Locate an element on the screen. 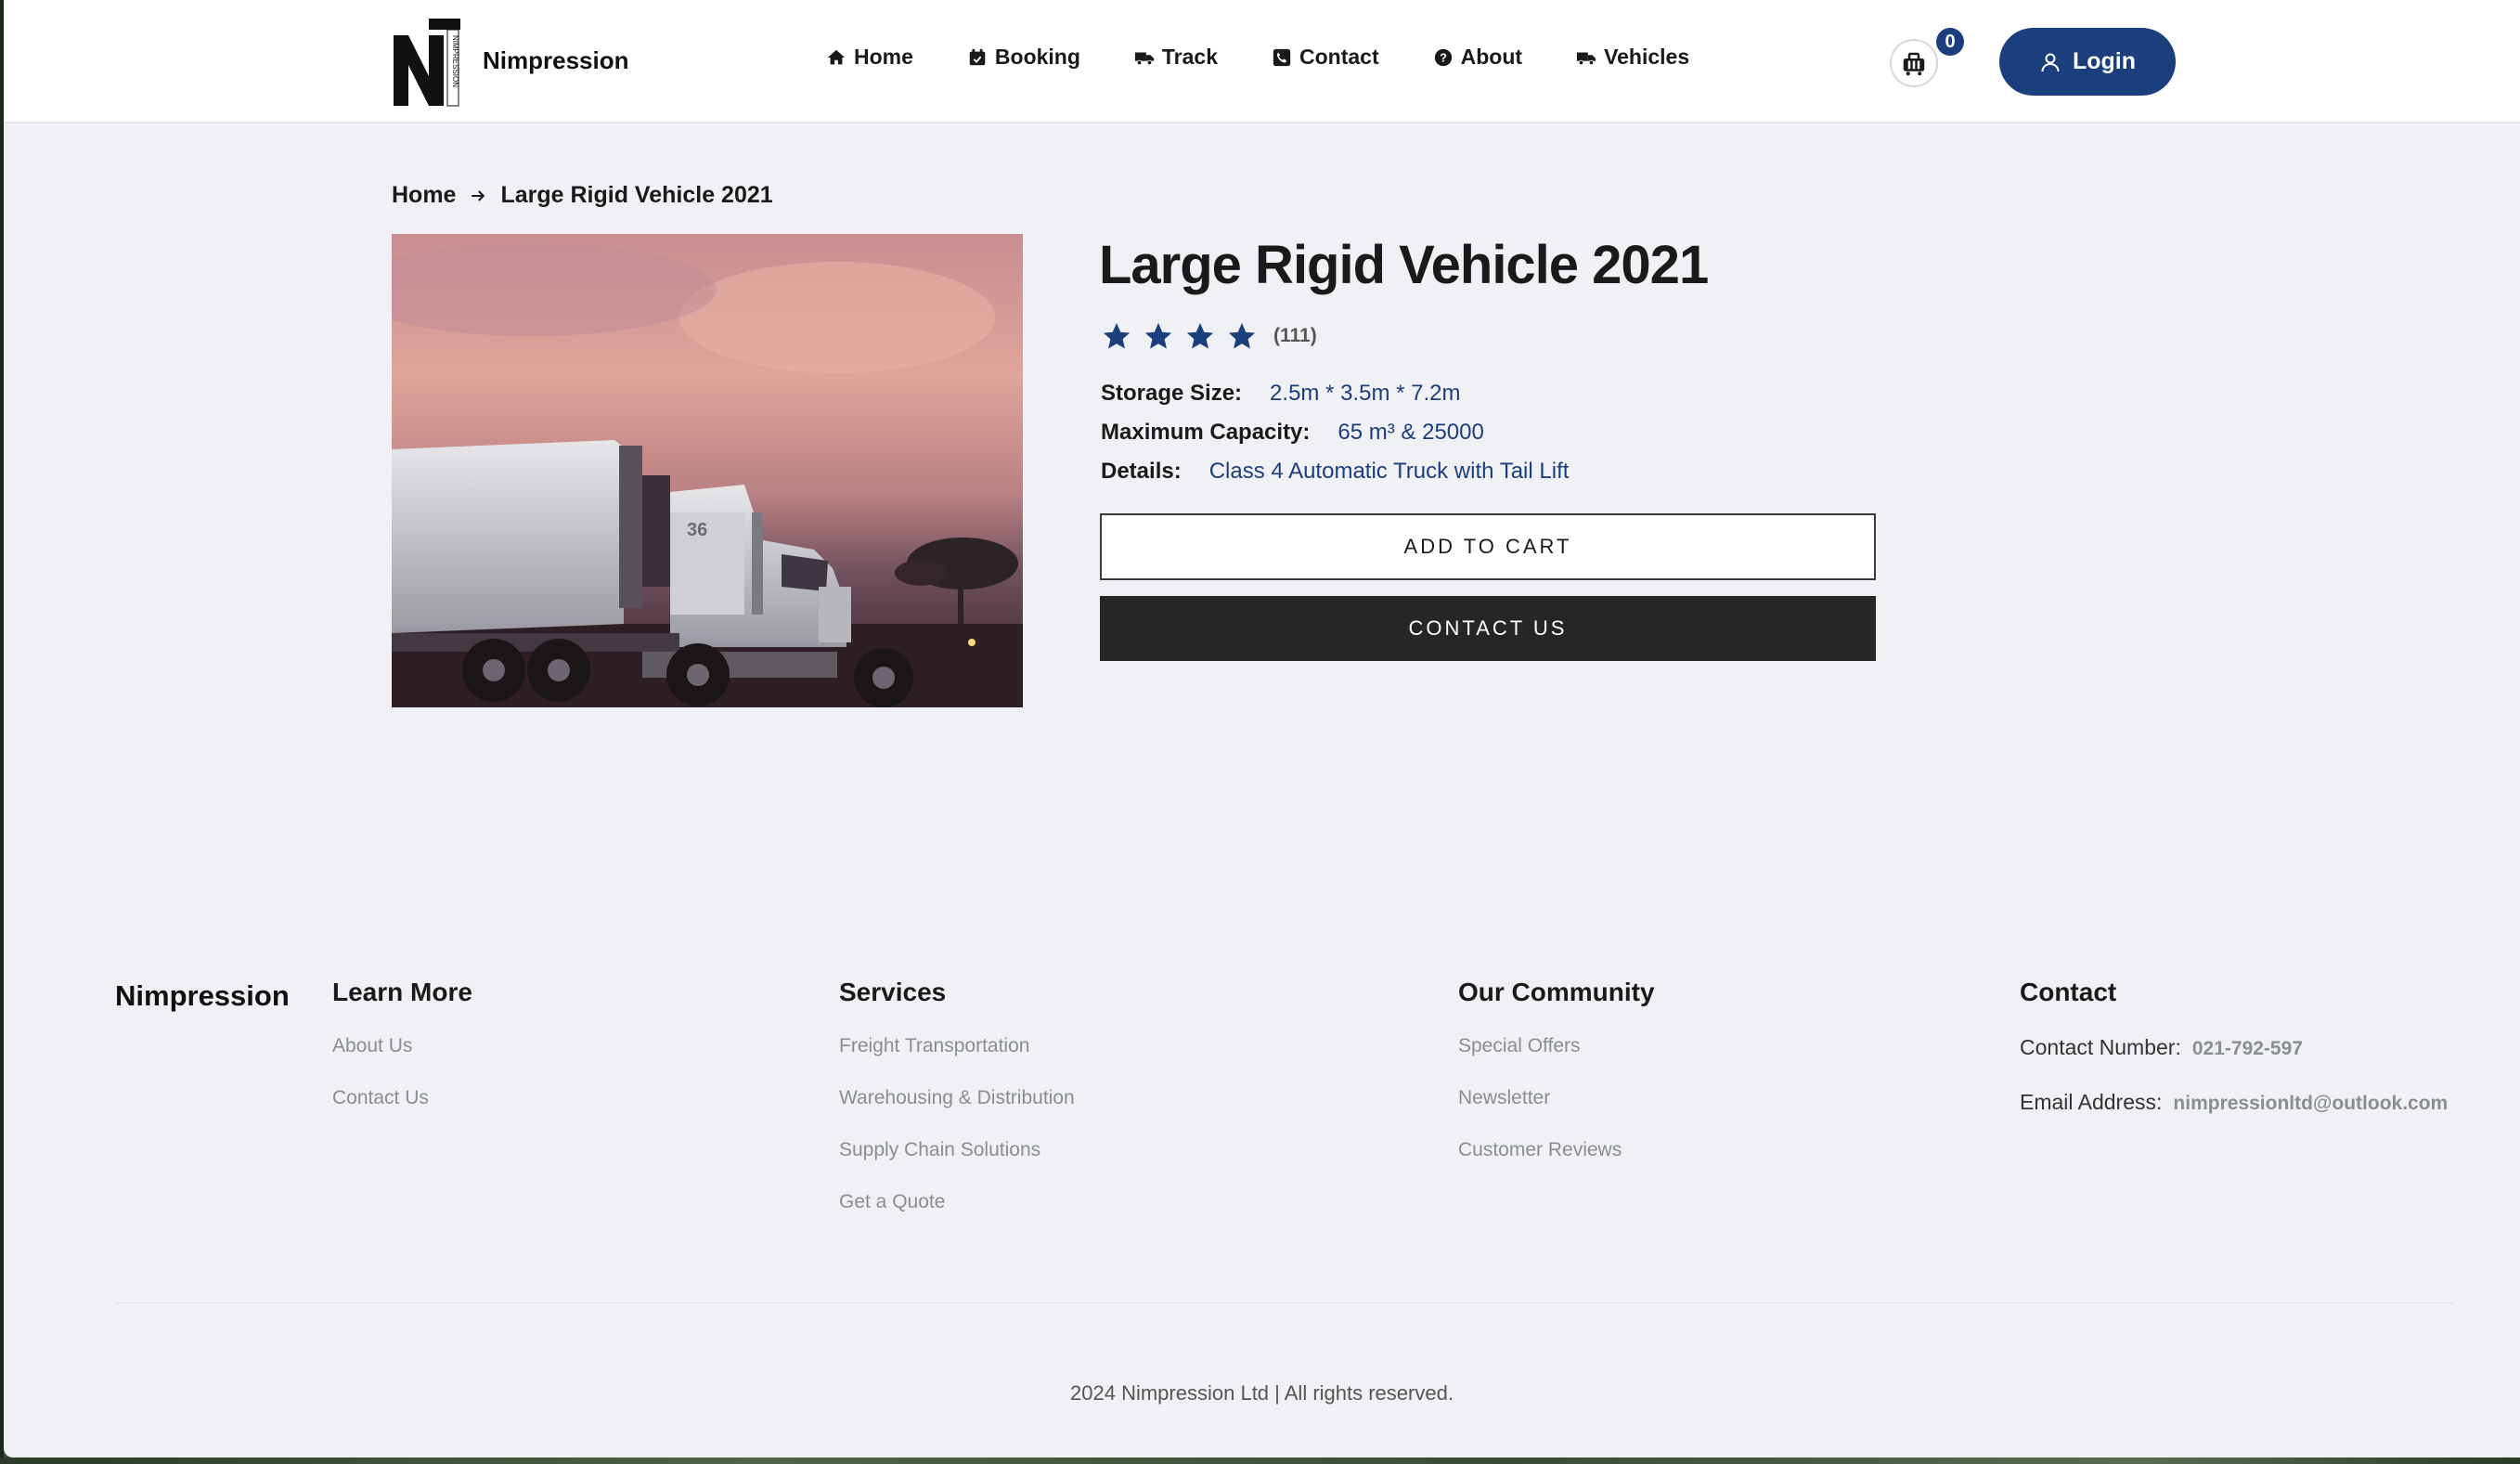 The height and width of the screenshot is (1464, 2520). nav-home: Home is located at coordinates (869, 57).